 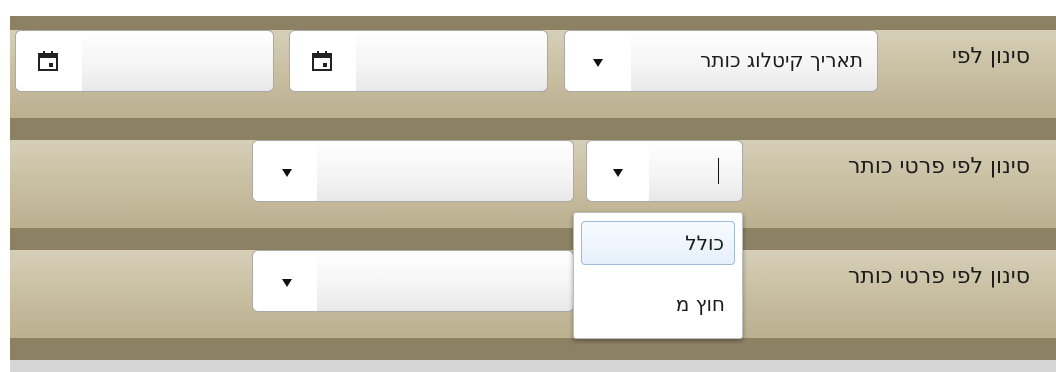 What do you see at coordinates (658, 305) in the screenshot?
I see `dropdown-option-except: חוץ מ` at bounding box center [658, 305].